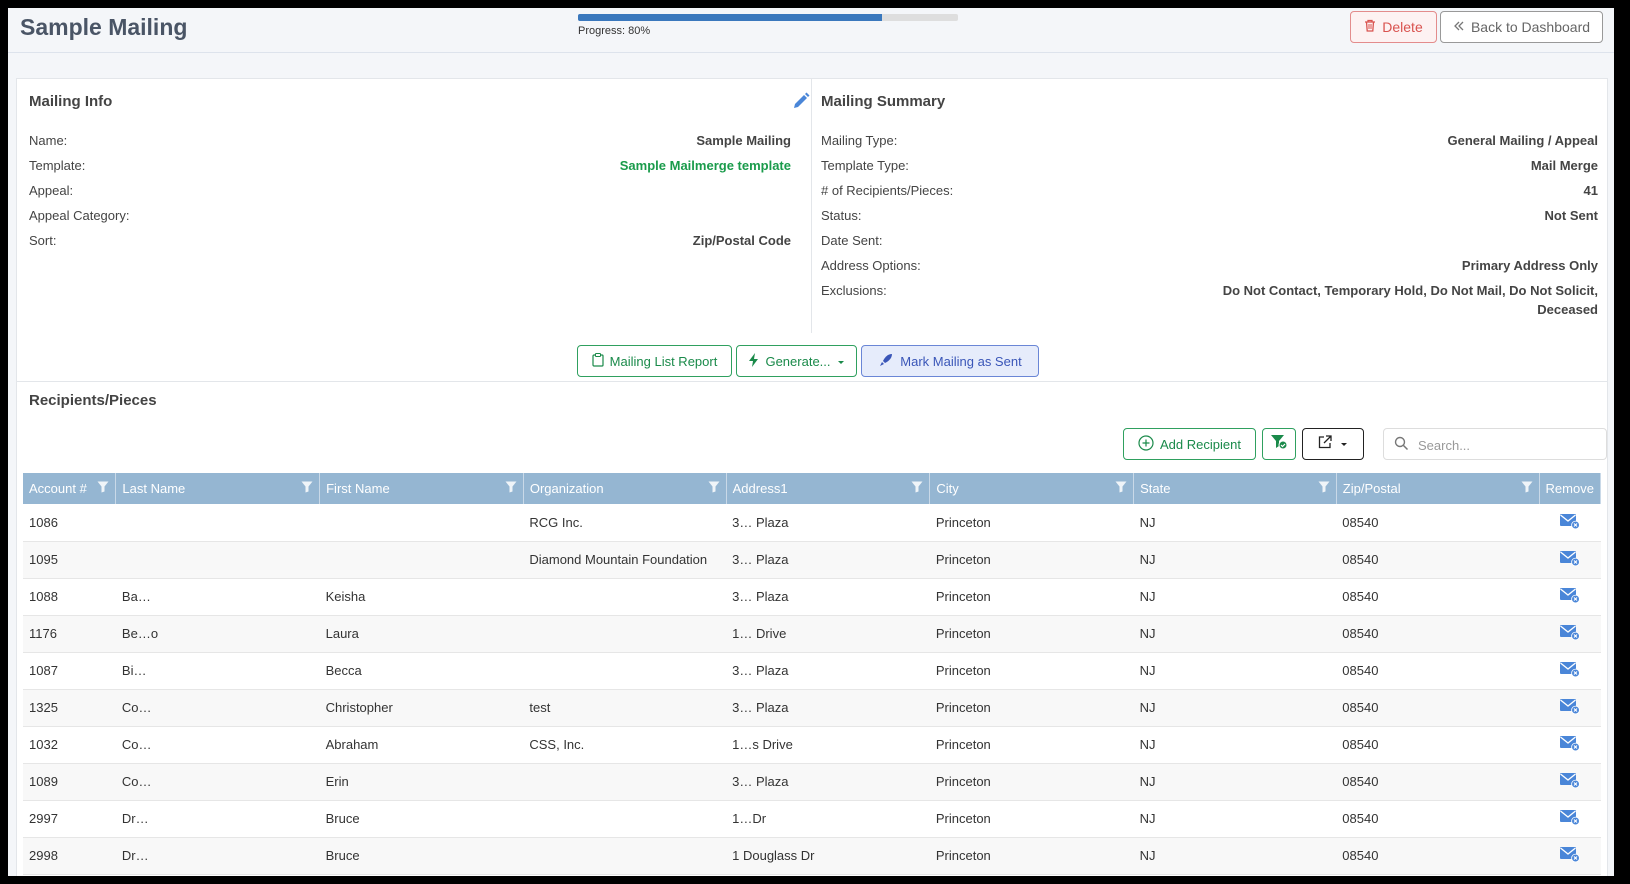 The width and height of the screenshot is (1630, 884). What do you see at coordinates (69, 523) in the screenshot?
I see `table-cell: 1086` at bounding box center [69, 523].